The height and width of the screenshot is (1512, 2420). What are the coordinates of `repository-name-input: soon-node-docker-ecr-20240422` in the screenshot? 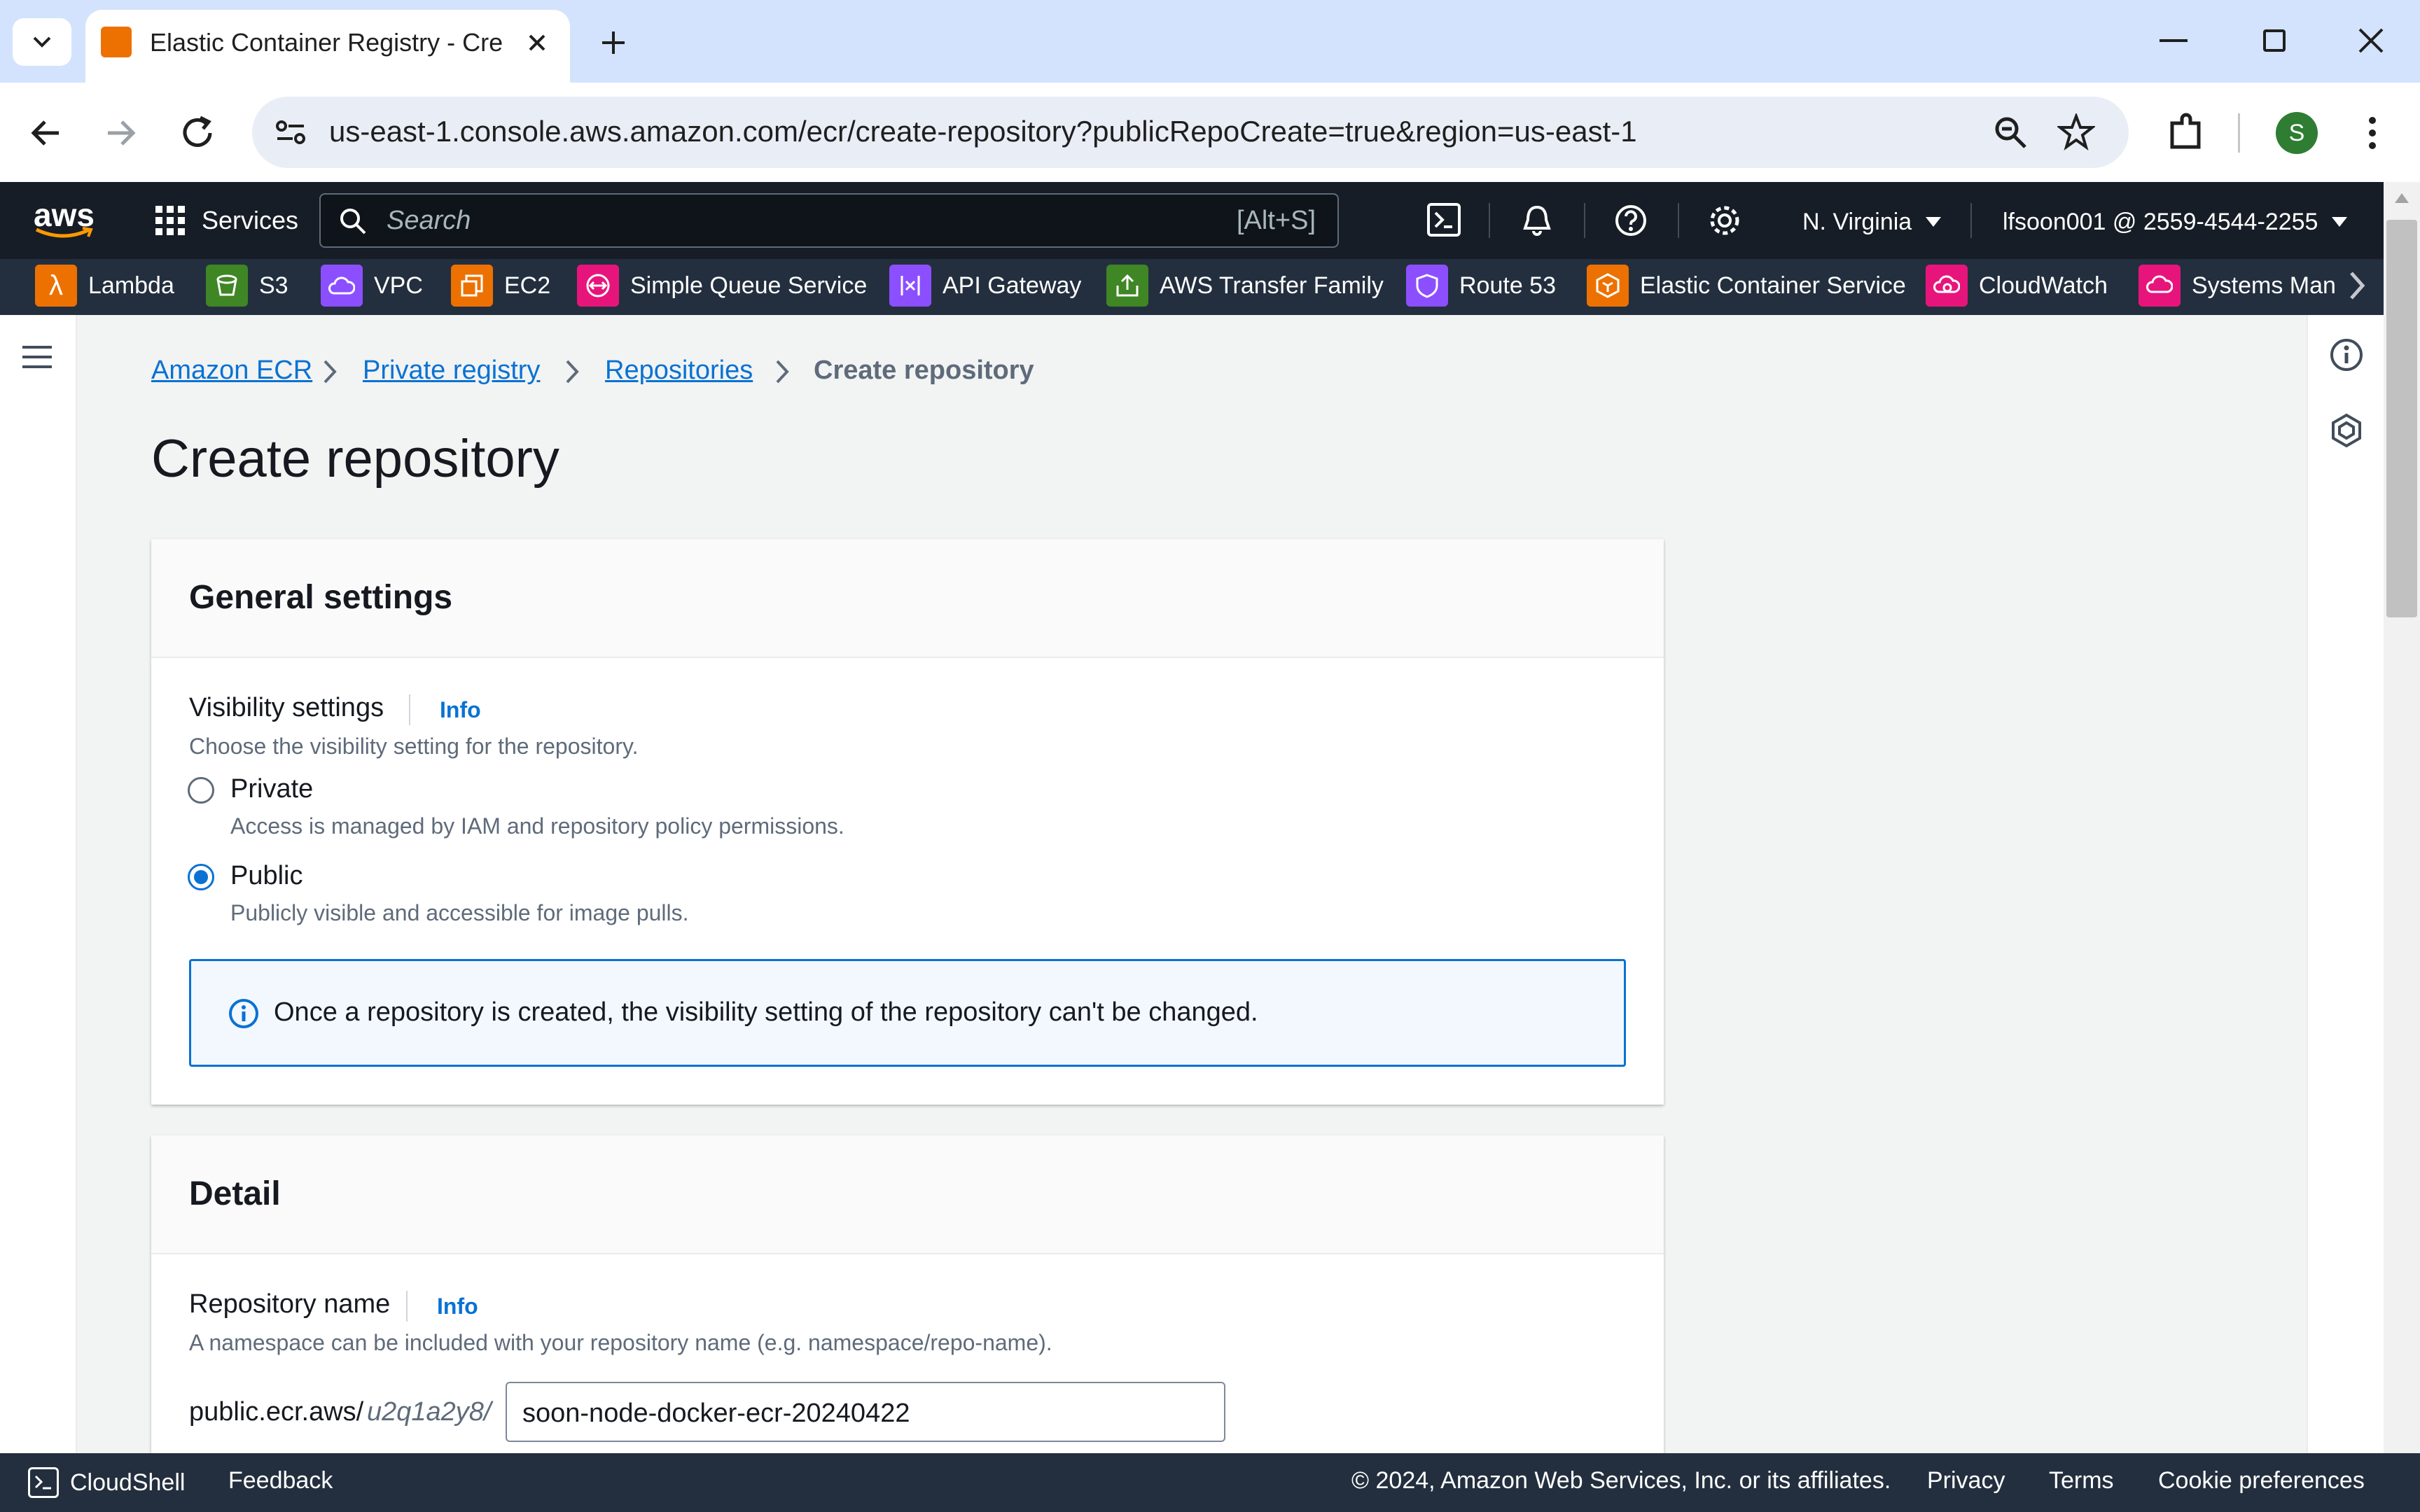 It's located at (865, 1412).